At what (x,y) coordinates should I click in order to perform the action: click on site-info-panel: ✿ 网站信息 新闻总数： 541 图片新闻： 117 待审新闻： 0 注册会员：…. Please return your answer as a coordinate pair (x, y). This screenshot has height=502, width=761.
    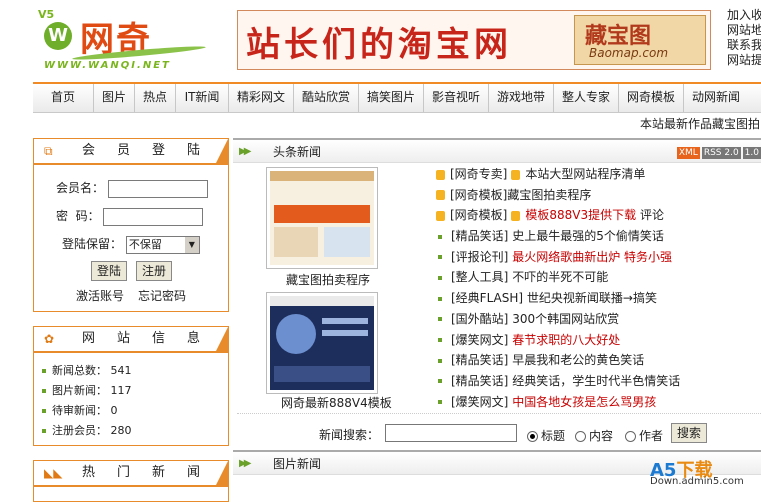
    Looking at the image, I should click on (131, 386).